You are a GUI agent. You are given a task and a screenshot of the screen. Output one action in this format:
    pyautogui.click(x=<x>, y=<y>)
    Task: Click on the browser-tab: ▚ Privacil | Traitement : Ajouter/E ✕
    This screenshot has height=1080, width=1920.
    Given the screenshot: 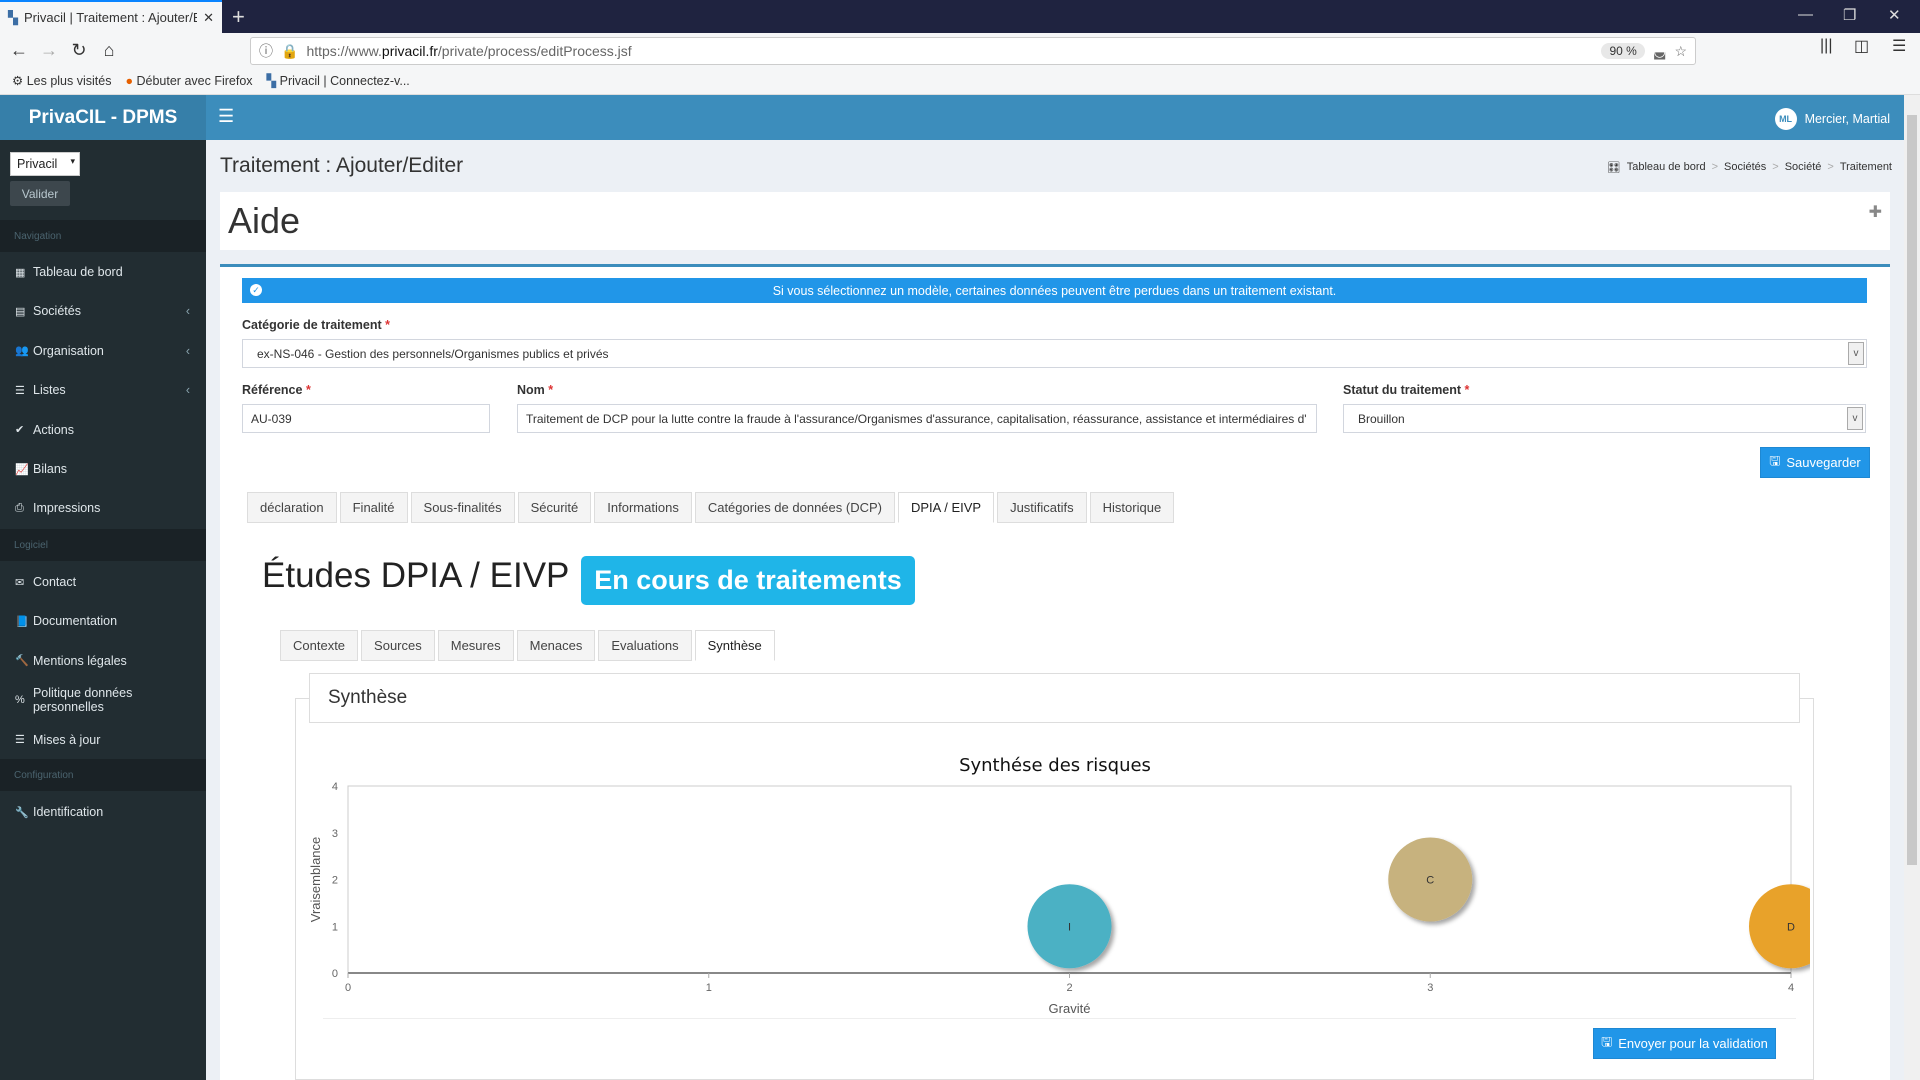 What is the action you would take?
    pyautogui.click(x=111, y=16)
    